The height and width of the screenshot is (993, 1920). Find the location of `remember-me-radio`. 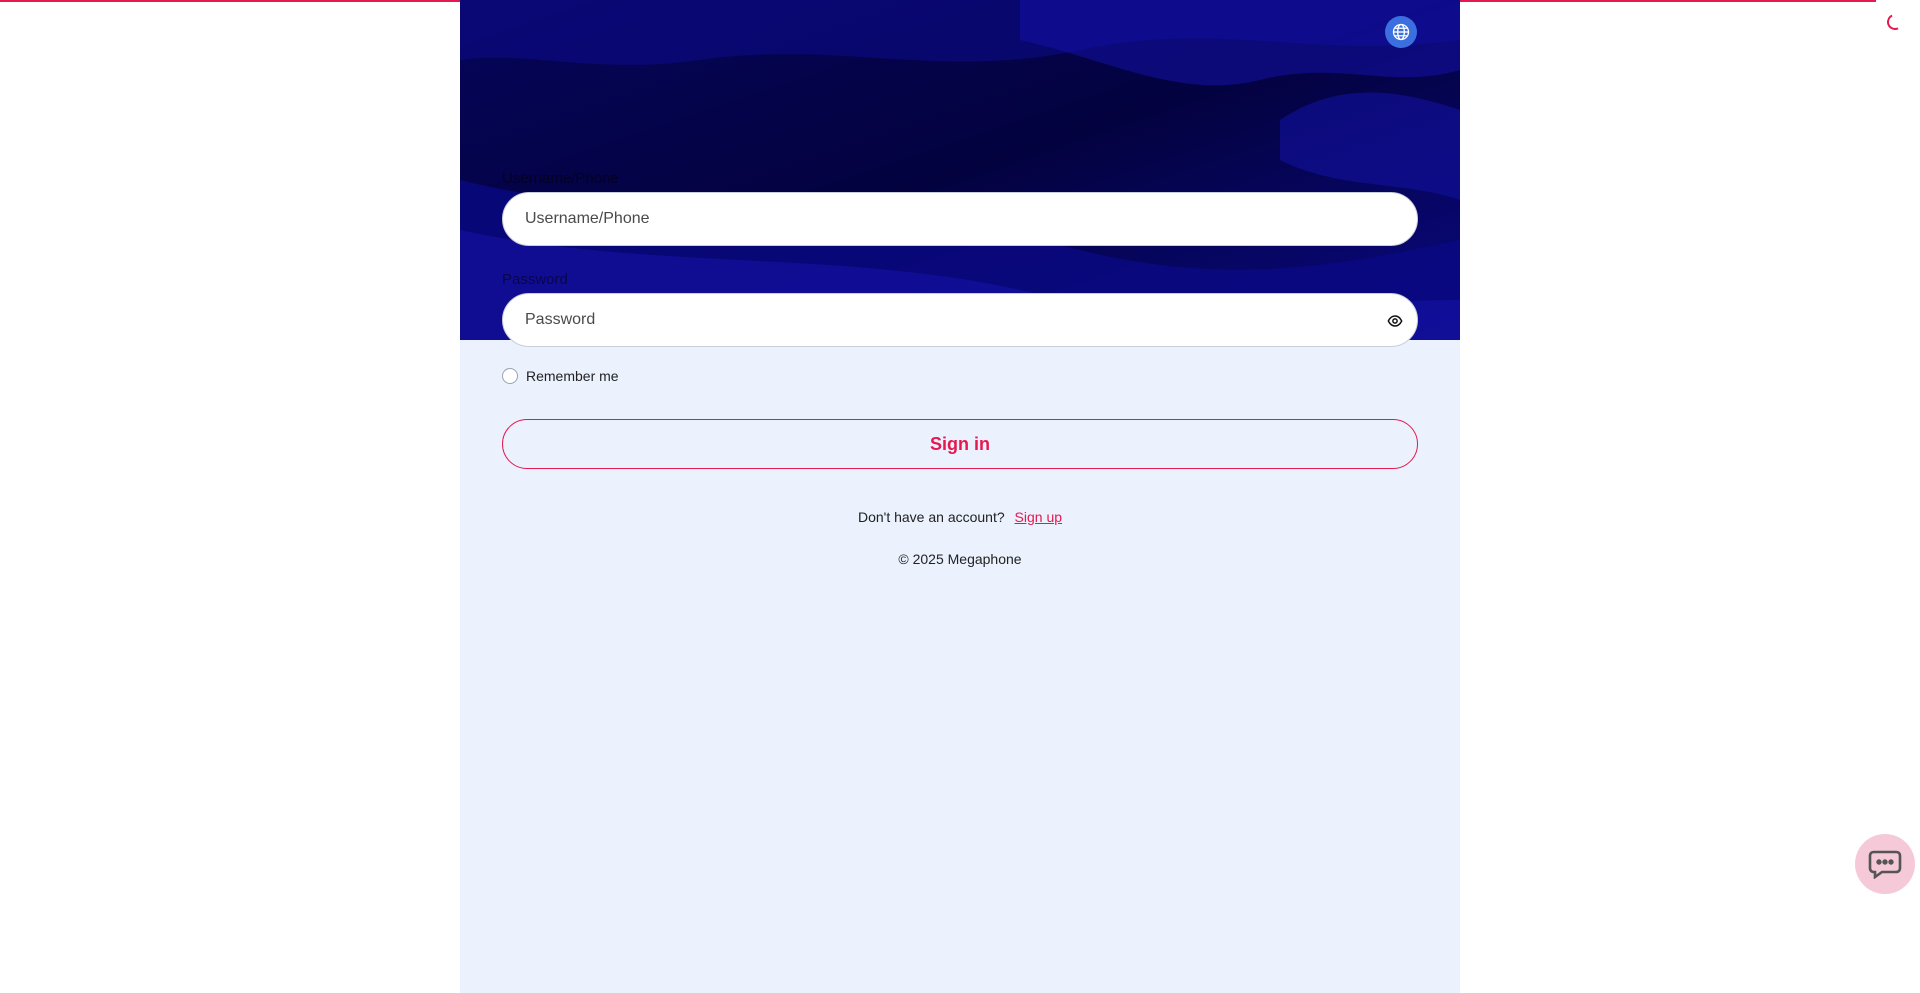

remember-me-radio is located at coordinates (510, 376).